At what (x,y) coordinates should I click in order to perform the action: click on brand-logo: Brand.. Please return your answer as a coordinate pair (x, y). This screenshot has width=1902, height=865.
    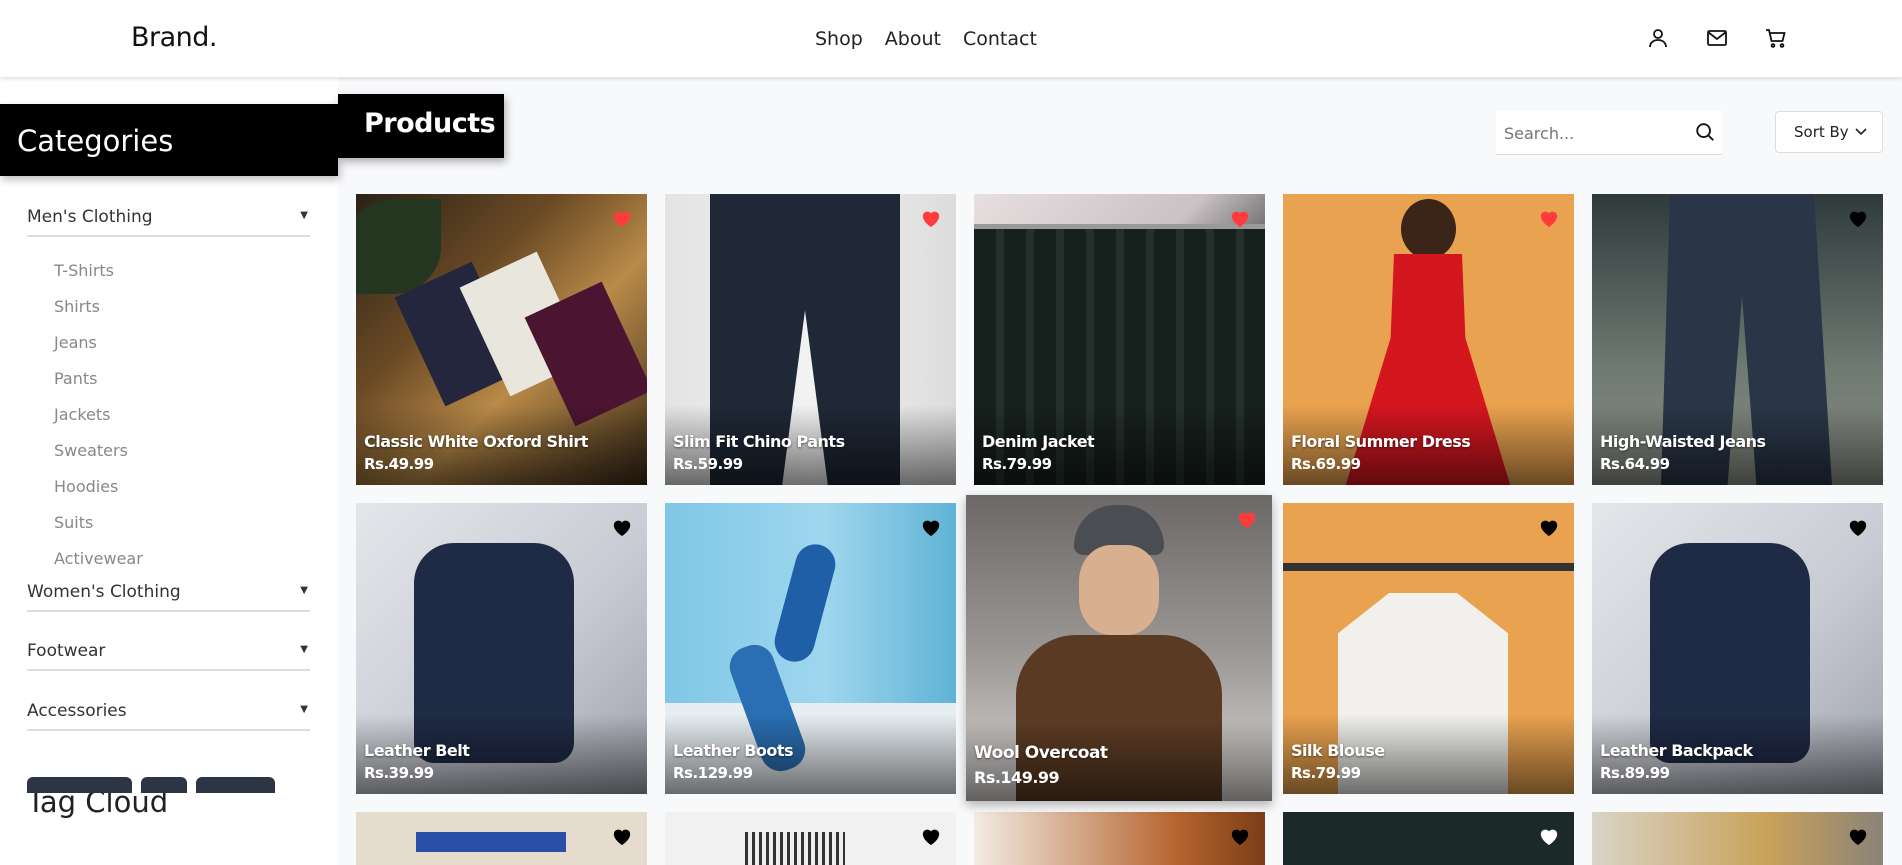
    Looking at the image, I should click on (174, 37).